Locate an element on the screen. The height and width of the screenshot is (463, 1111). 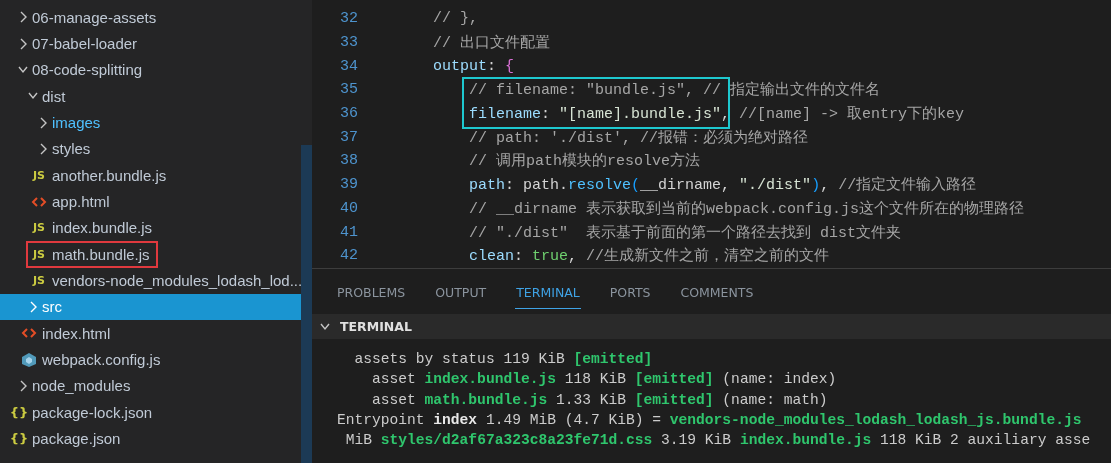
line-number: 41 is located at coordinates (348, 232).